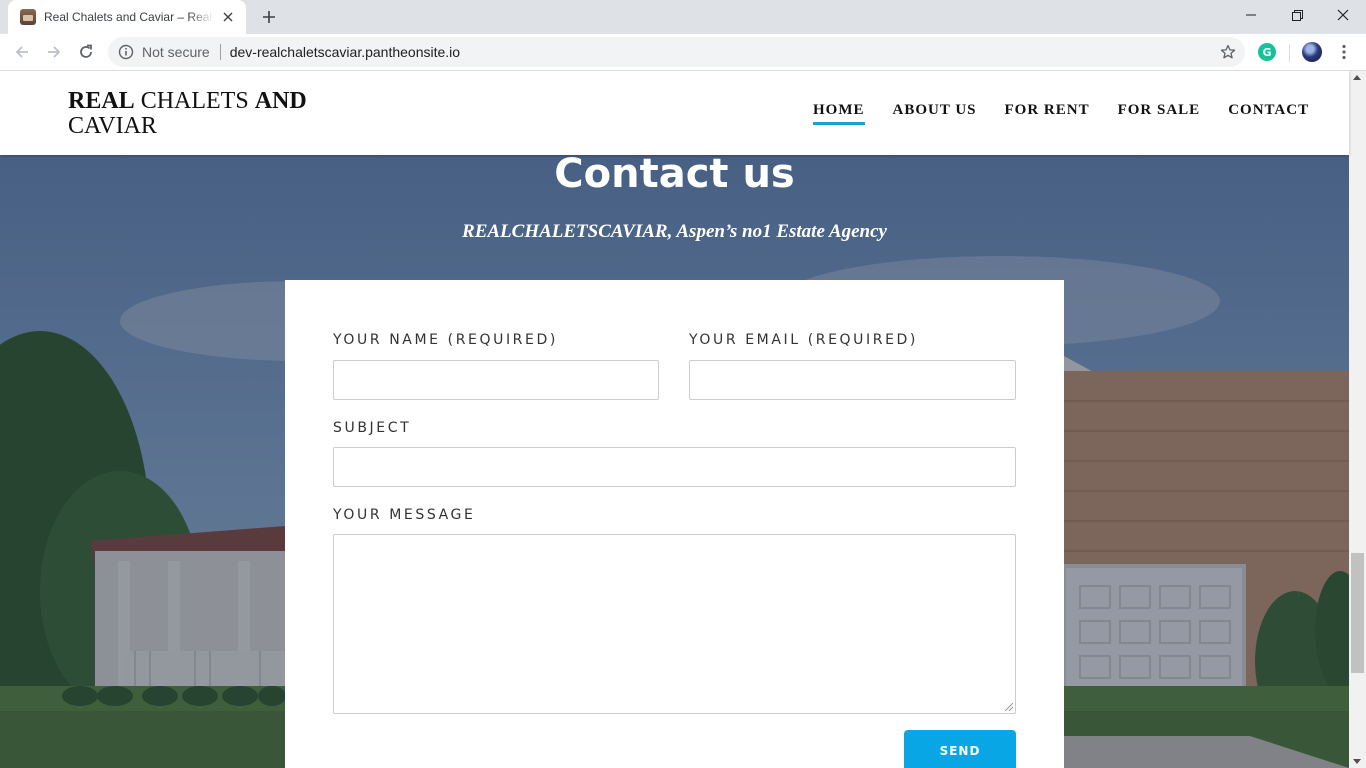 The width and height of the screenshot is (1366, 768). What do you see at coordinates (194, 101) in the screenshot?
I see `logo-word-chalets: CHALETS` at bounding box center [194, 101].